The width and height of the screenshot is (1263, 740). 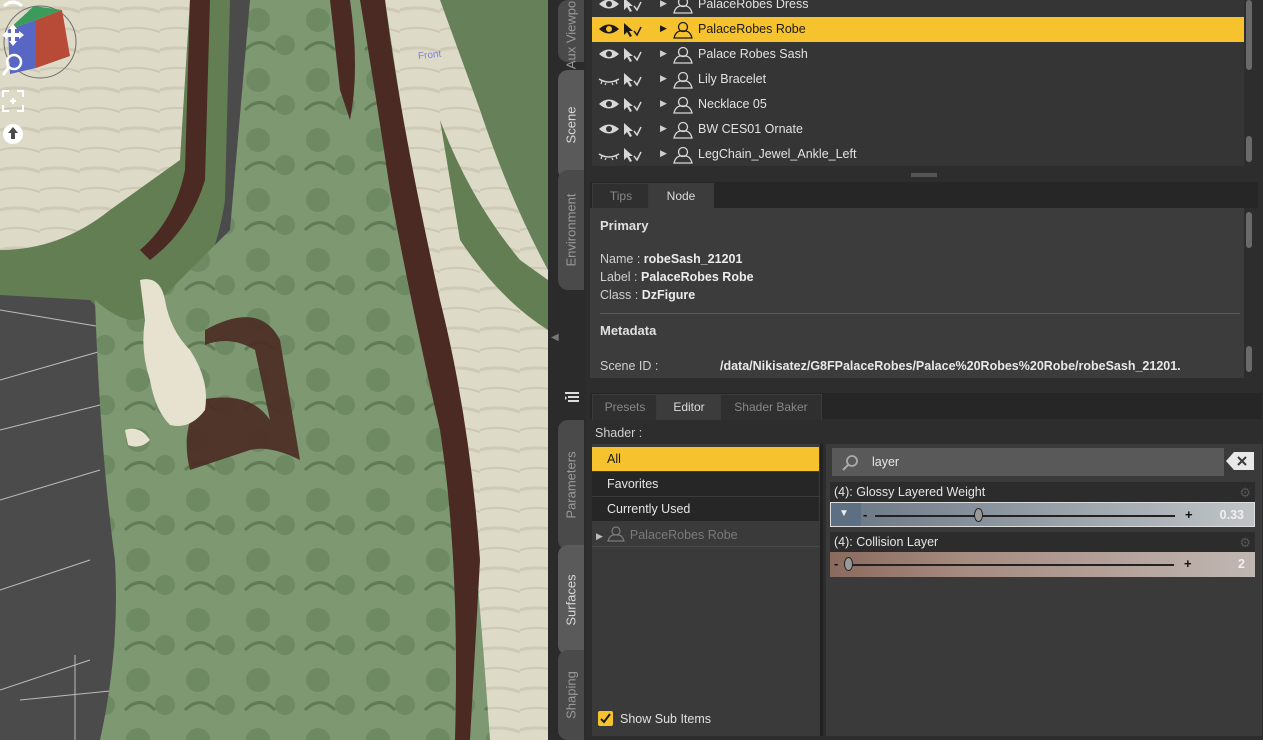 What do you see at coordinates (689, 407) in the screenshot?
I see `tab-editor: Editor` at bounding box center [689, 407].